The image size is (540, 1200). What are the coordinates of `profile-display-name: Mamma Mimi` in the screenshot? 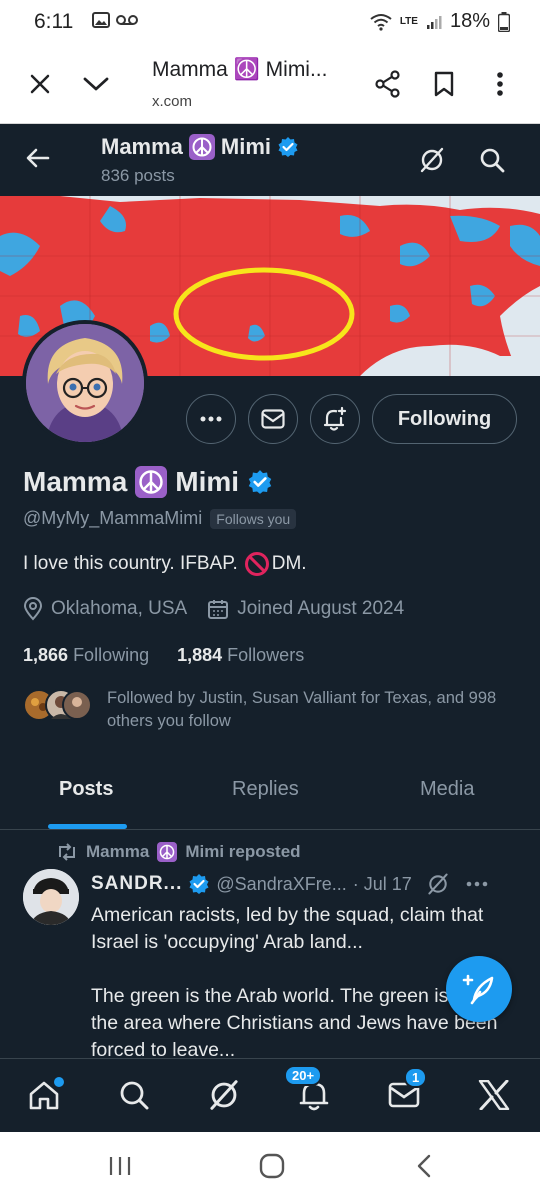 It's located at (148, 482).